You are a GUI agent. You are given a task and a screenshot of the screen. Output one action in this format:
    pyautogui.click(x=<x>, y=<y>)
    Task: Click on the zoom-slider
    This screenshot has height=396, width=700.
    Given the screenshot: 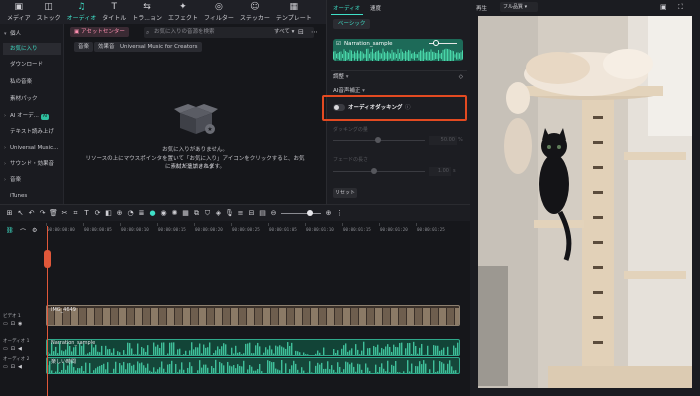 What is the action you would take?
    pyautogui.click(x=301, y=212)
    